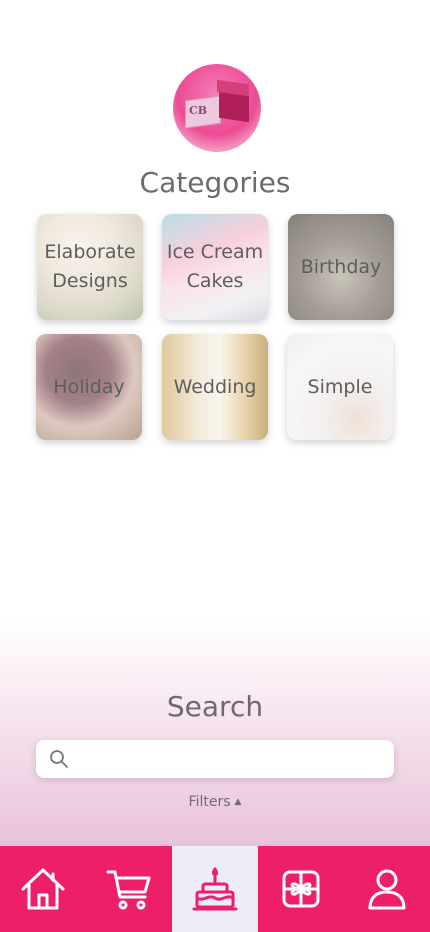 The width and height of the screenshot is (430, 932). I want to click on app-logo: CB, so click(217, 108).